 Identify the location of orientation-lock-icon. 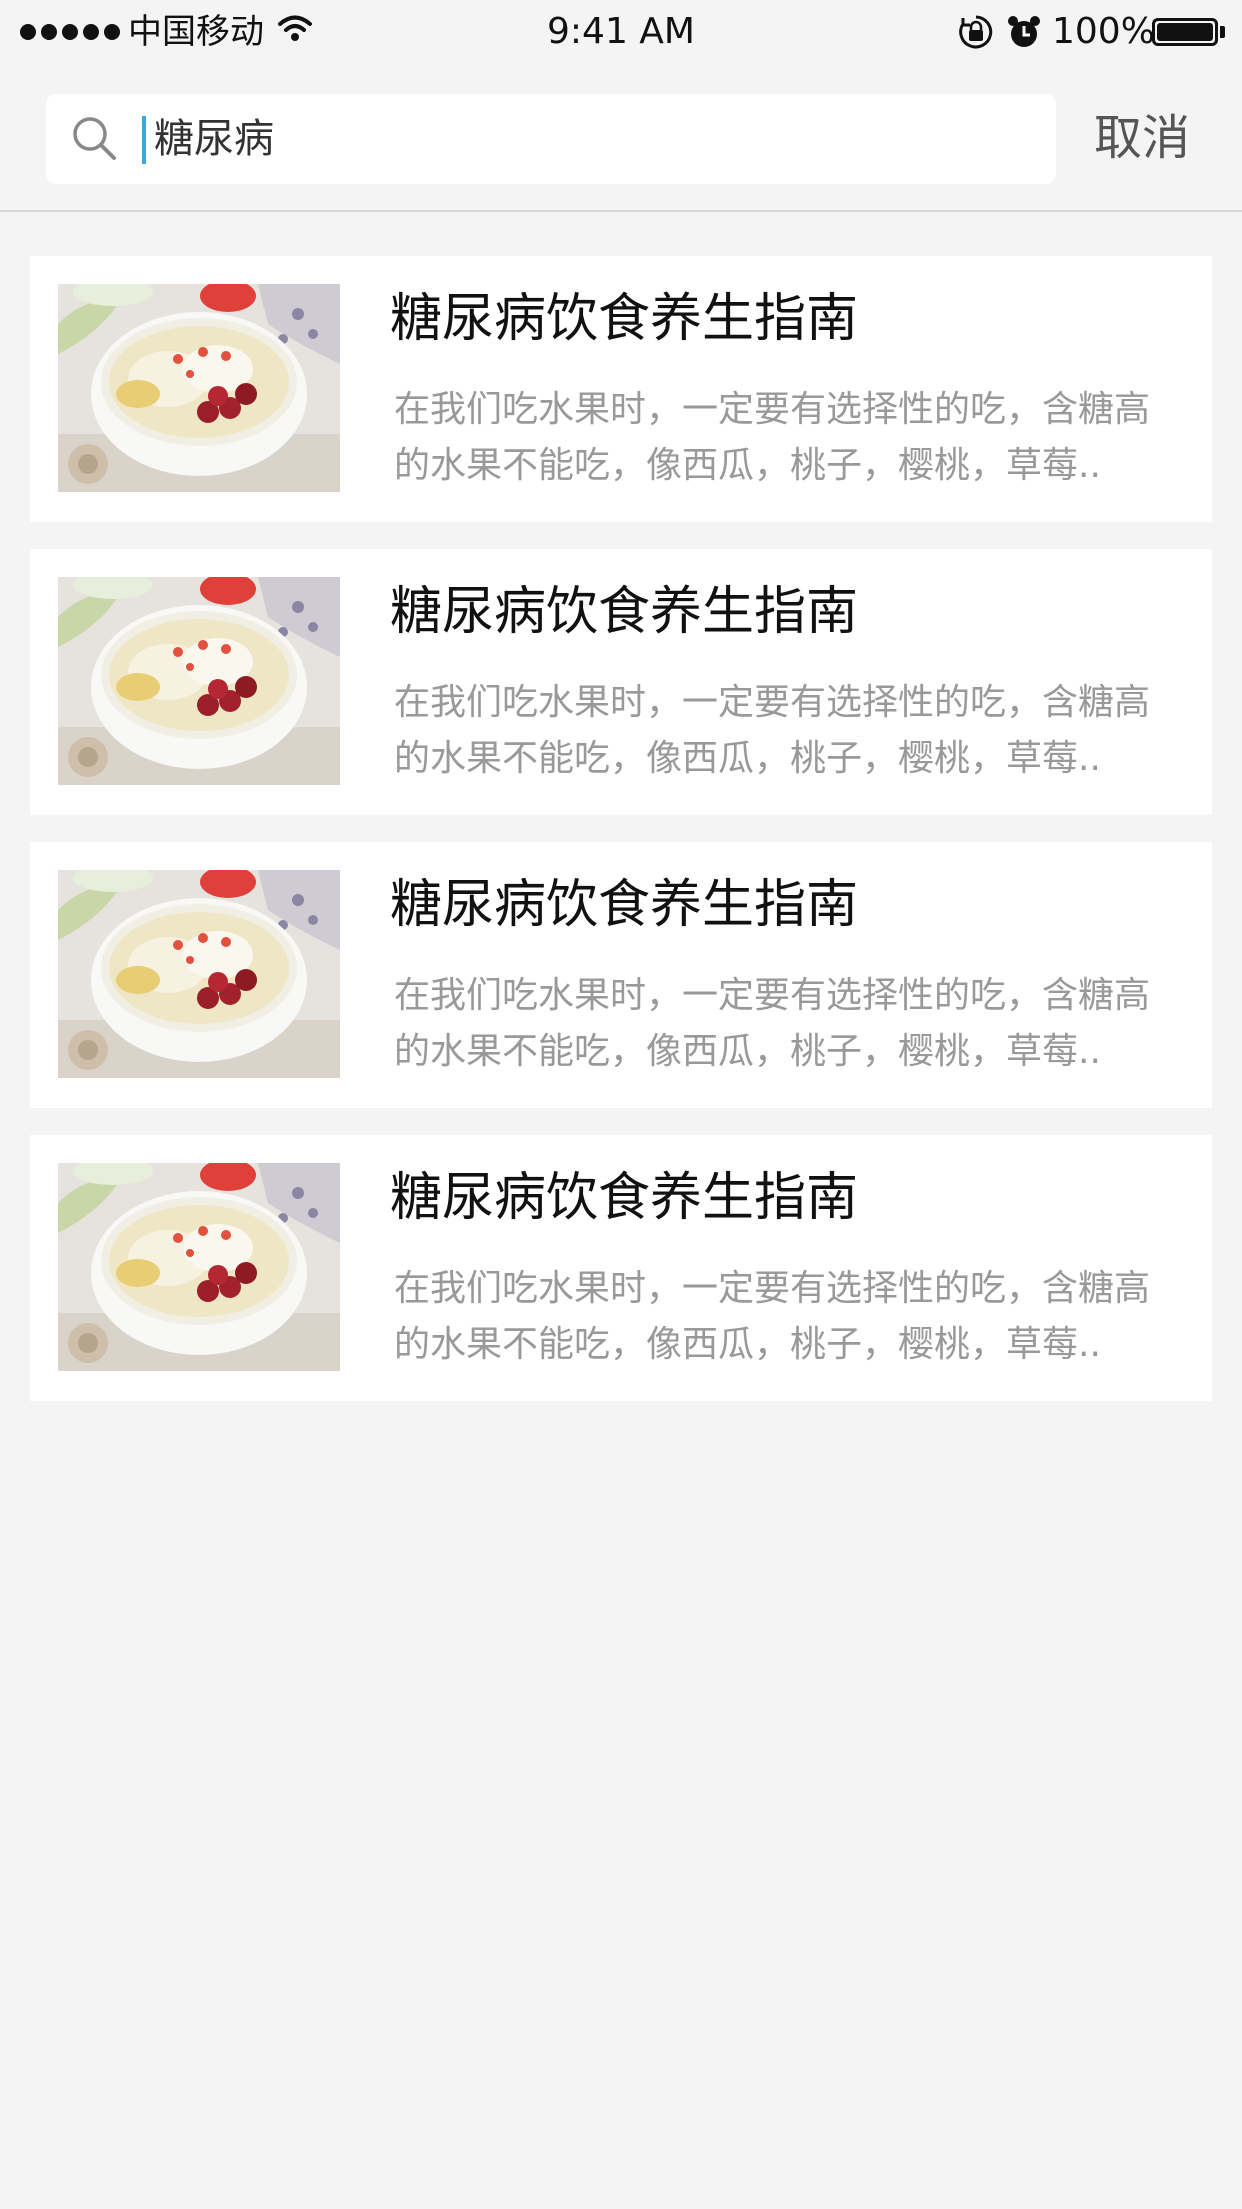
(976, 32).